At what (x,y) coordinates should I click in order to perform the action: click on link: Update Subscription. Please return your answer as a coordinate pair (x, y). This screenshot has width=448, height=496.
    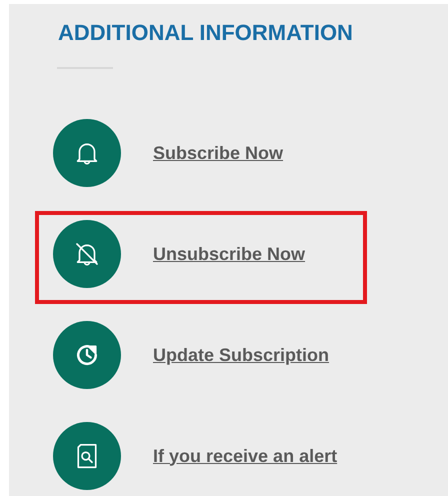
    Looking at the image, I should click on (241, 355).